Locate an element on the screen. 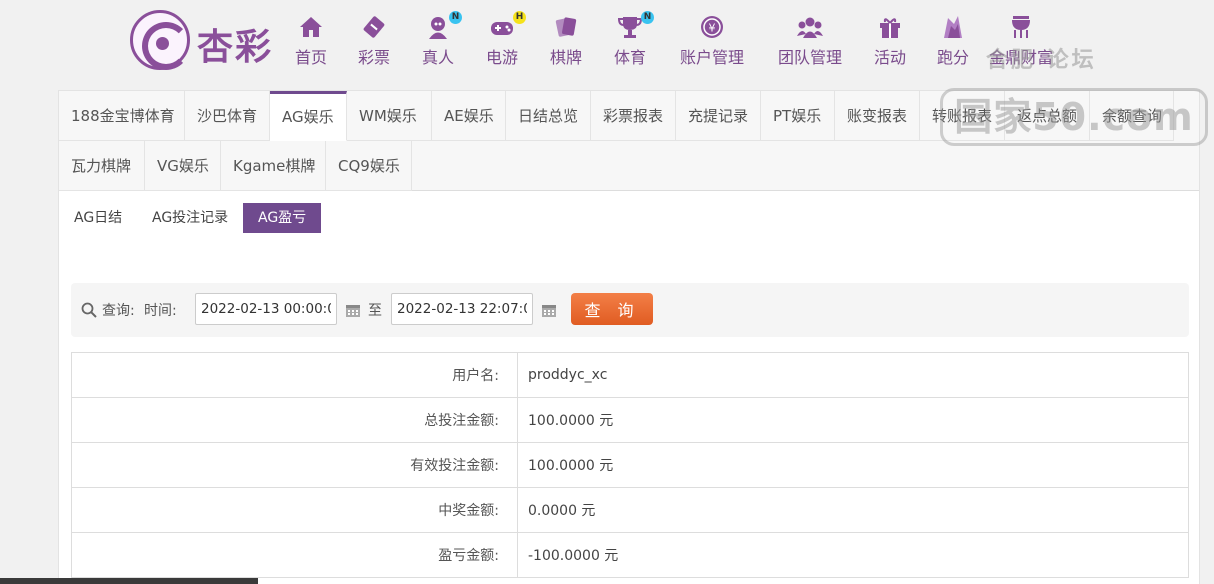  row-label: 有效投注金额: is located at coordinates (294, 465).